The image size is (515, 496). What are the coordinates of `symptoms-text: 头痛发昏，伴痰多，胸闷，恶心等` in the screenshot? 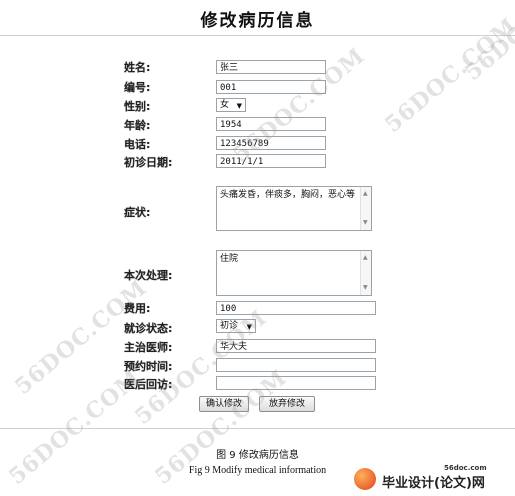 It's located at (288, 195).